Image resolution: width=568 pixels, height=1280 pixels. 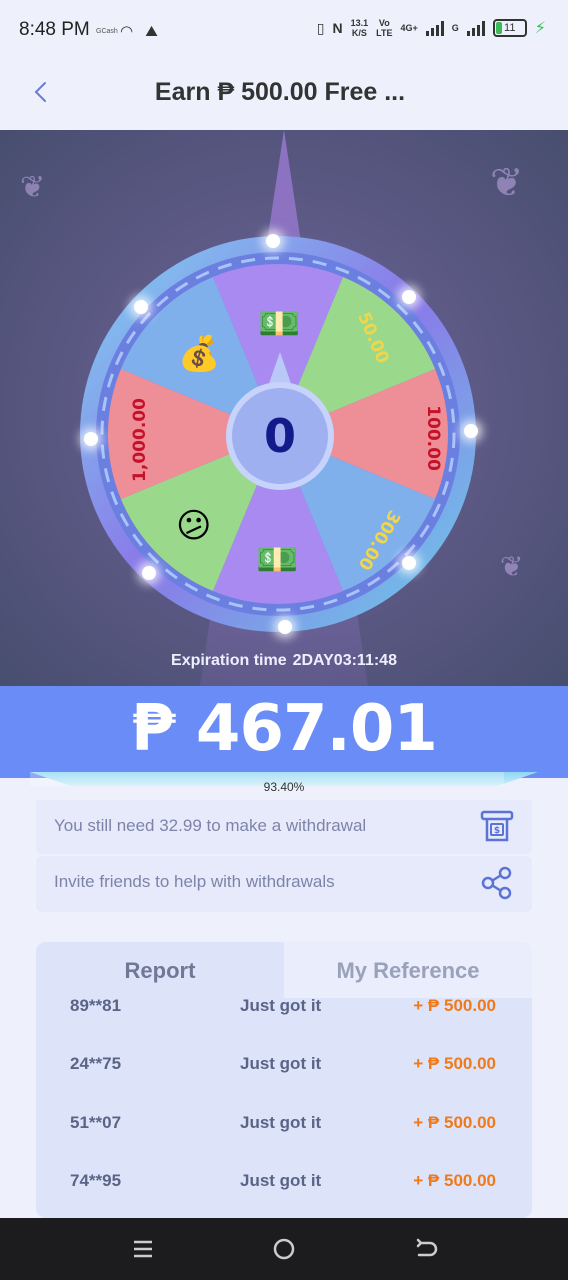 What do you see at coordinates (426, 1249) in the screenshot?
I see `back-nav-icon` at bounding box center [426, 1249].